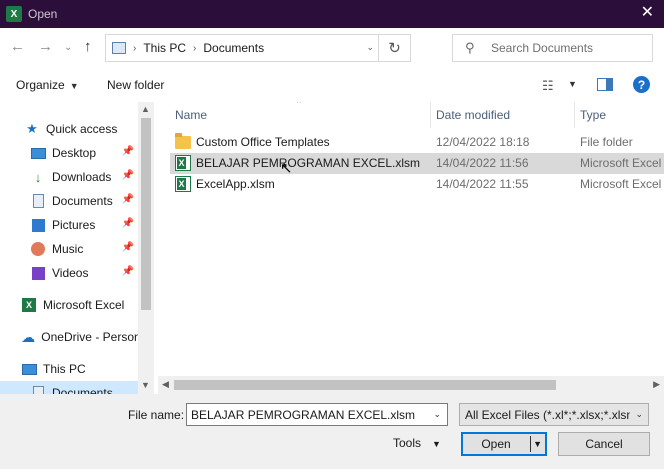 This screenshot has width=664, height=469. I want to click on sidebar-item-label: Microsoft Excel, so click(84, 305).